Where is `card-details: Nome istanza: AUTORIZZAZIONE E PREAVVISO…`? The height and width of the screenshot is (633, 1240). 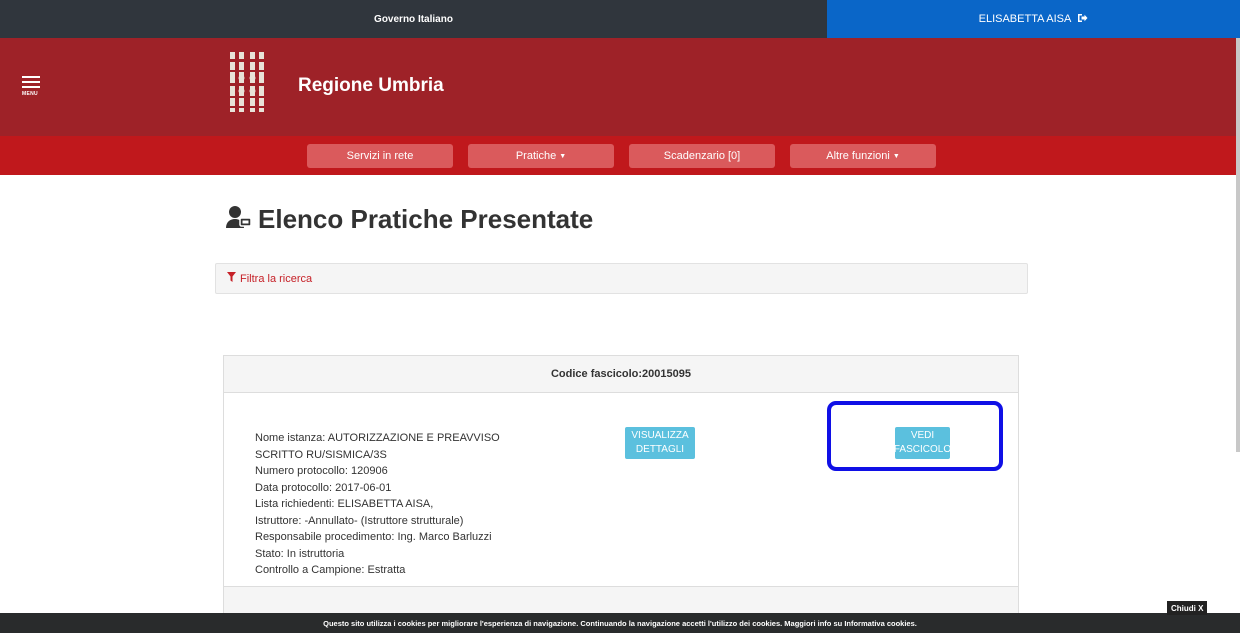 card-details: Nome istanza: AUTORIZZAZIONE E PREAVVISO… is located at coordinates (395, 504).